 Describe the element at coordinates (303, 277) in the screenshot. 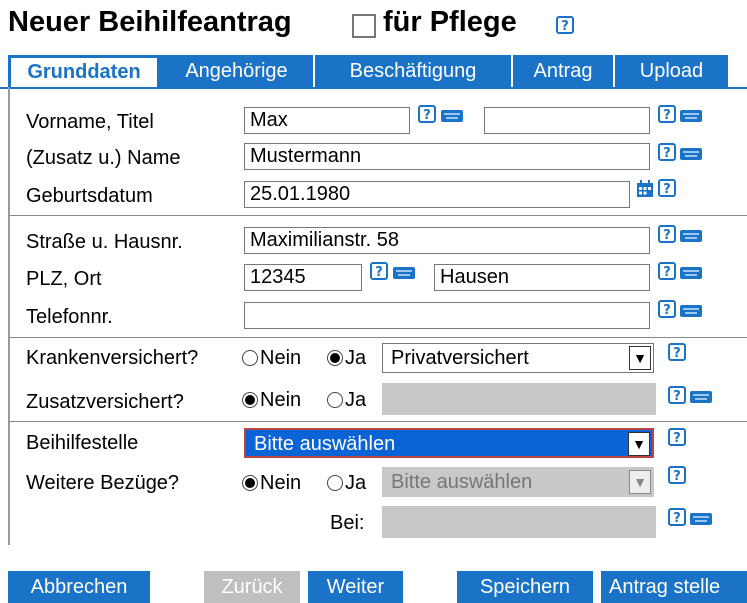

I see `plz-input: 12345` at that location.